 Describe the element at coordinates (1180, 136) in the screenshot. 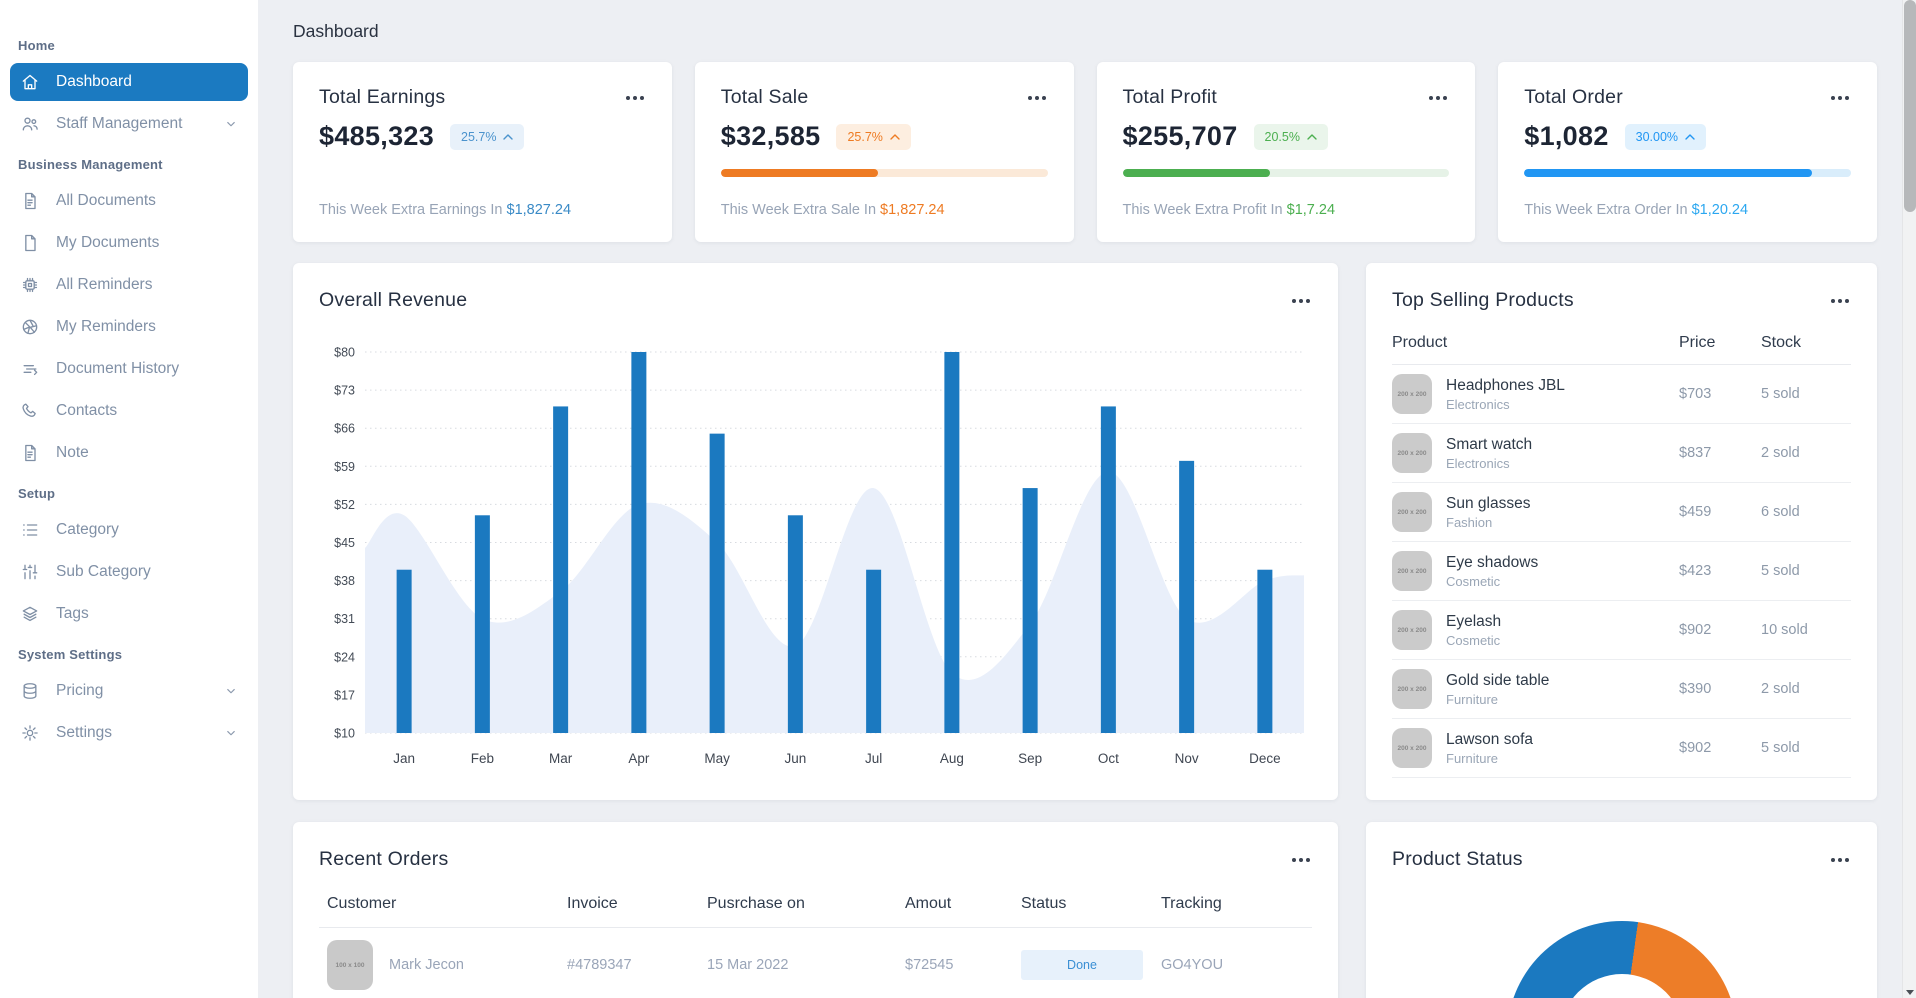

I see `stat-card-value: $255,707` at that location.